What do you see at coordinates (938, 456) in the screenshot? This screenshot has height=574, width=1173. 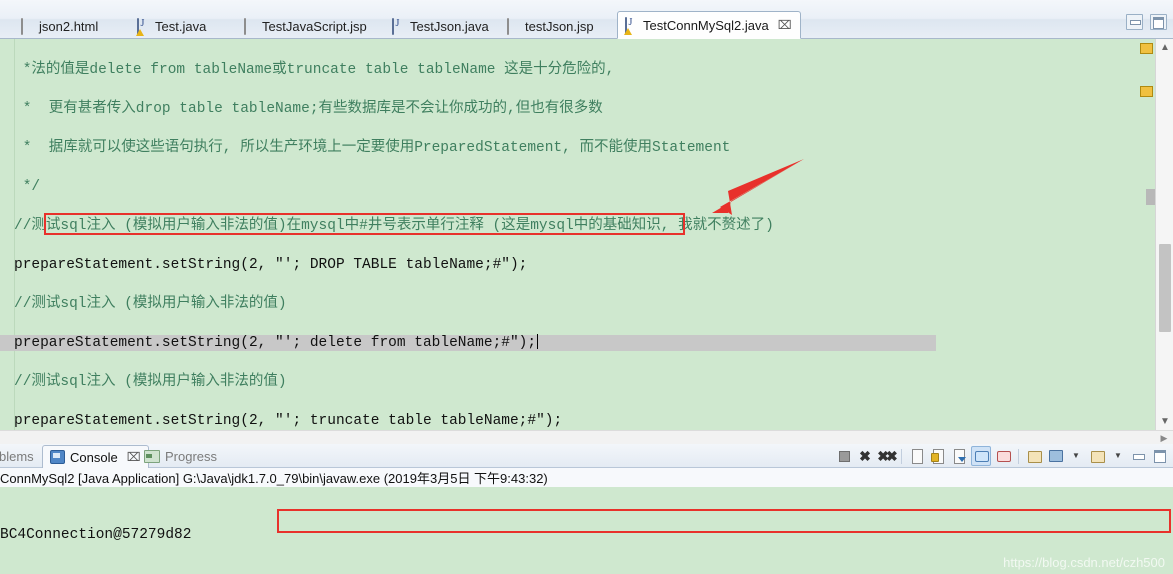 I see `lock-scroll-icon` at bounding box center [938, 456].